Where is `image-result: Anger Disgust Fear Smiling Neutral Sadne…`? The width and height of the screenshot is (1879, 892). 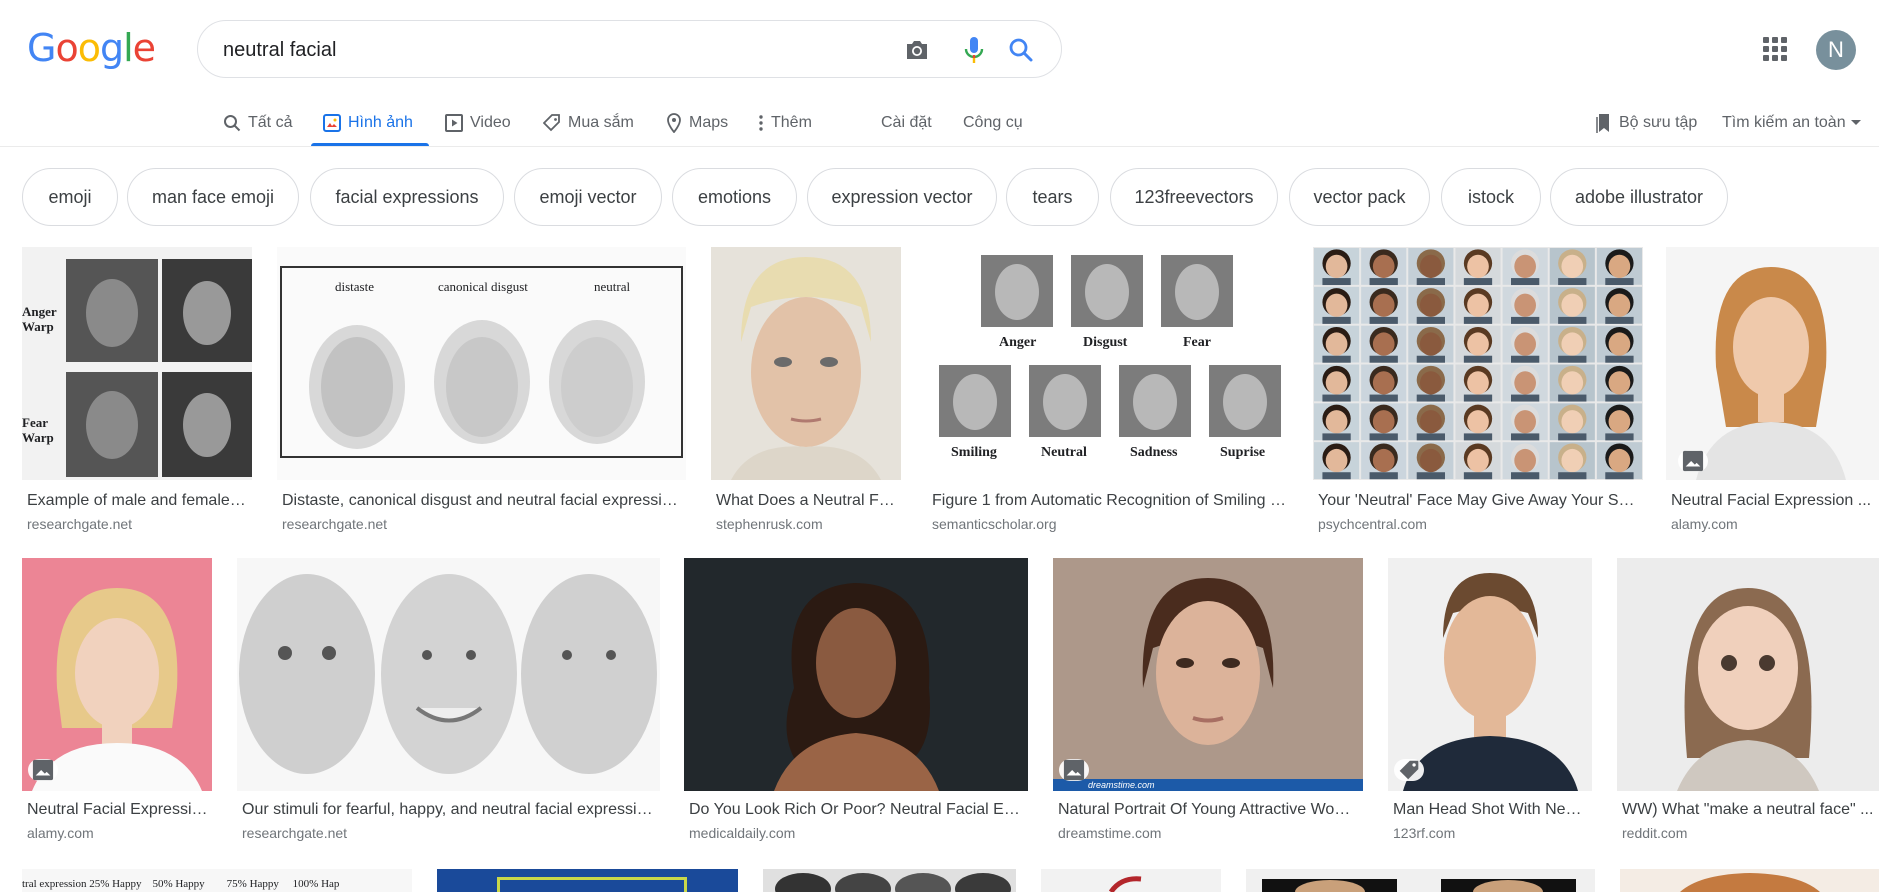
image-result: Anger Disgust Fear Smiling Neutral Sadne… is located at coordinates (1108, 392).